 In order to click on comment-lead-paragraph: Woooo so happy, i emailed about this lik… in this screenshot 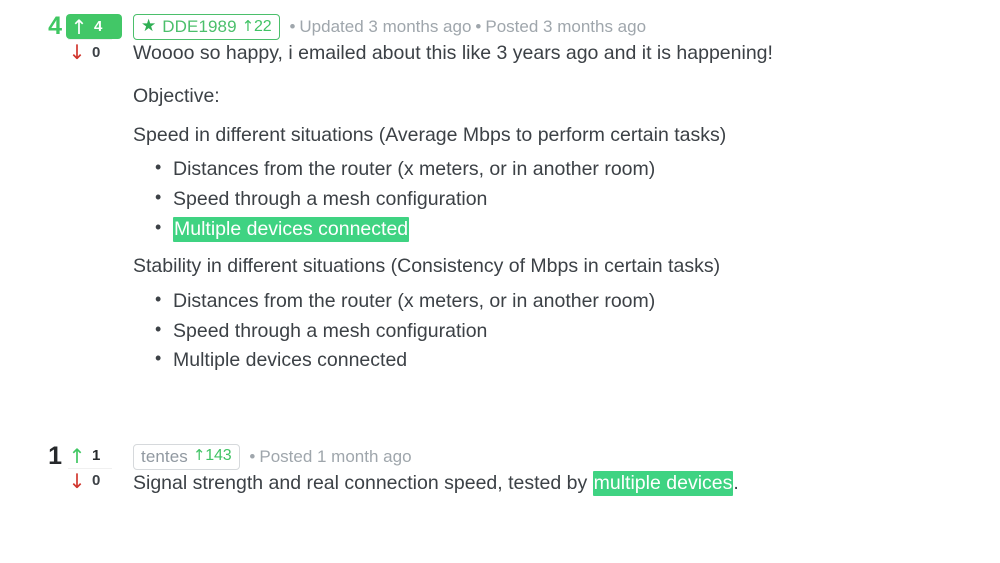, I will do `click(453, 53)`.